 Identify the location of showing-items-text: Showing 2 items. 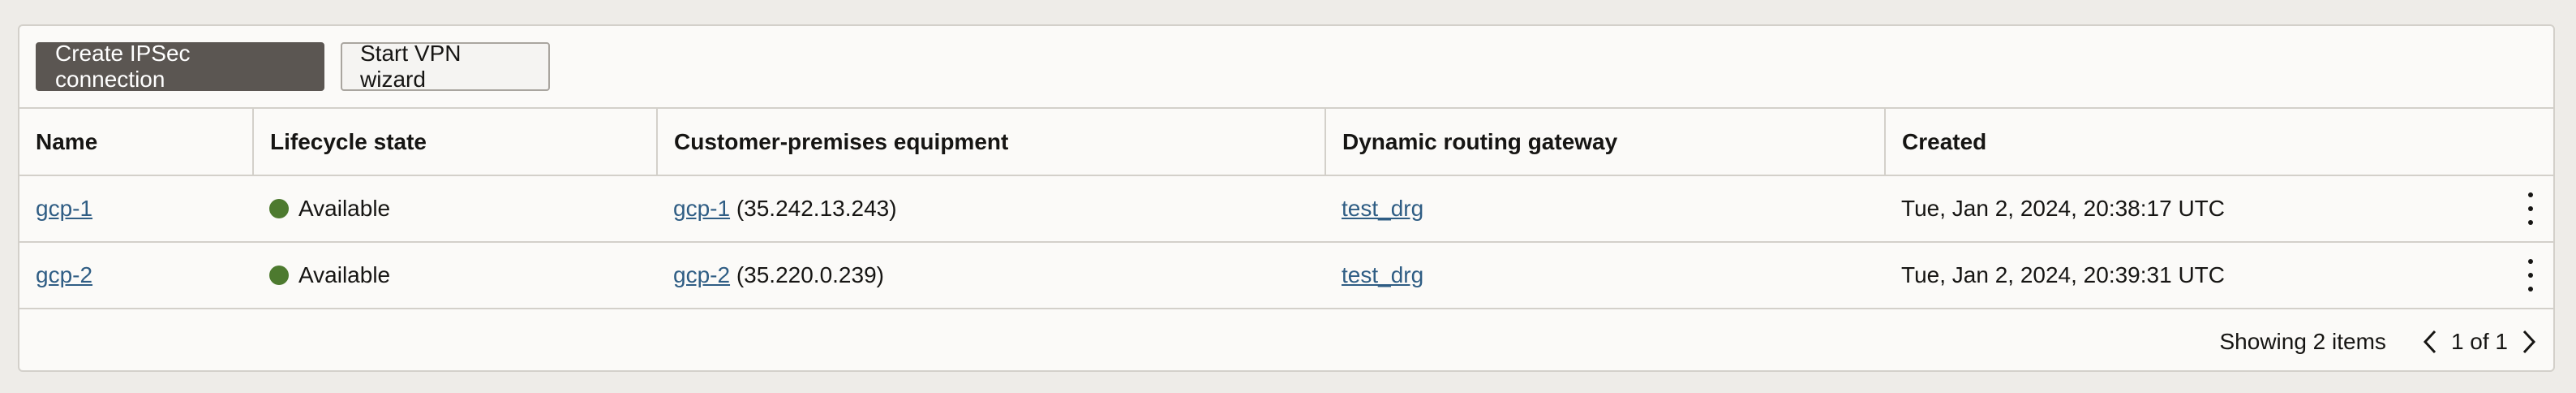
(2302, 341).